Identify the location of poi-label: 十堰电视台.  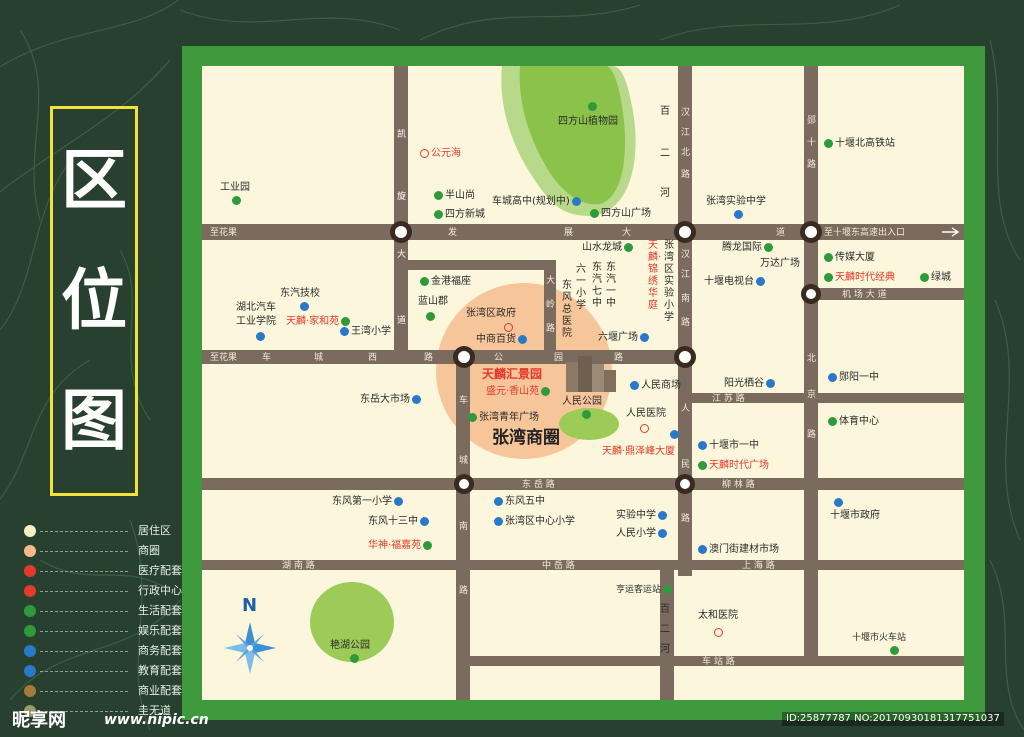
(735, 282).